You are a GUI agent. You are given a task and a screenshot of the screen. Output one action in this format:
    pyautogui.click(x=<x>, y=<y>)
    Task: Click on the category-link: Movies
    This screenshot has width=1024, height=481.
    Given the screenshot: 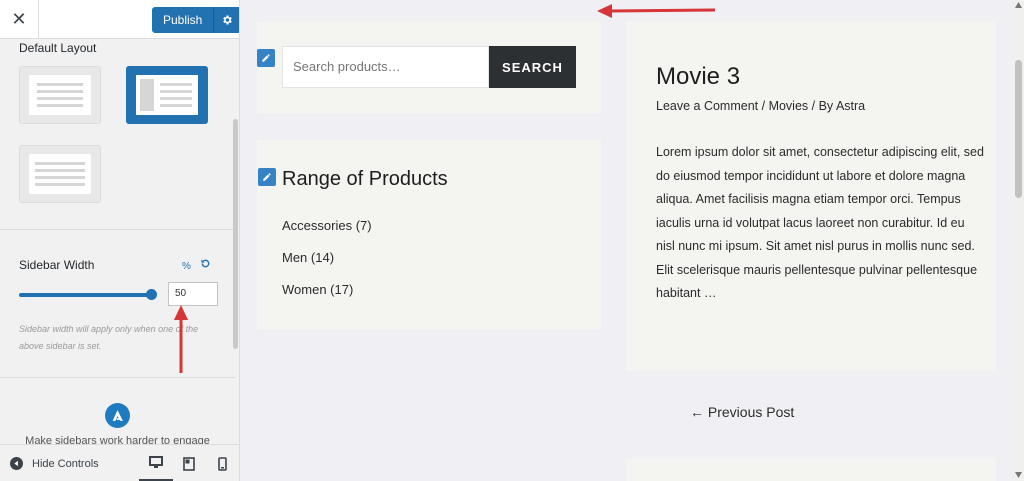 What is the action you would take?
    pyautogui.click(x=789, y=106)
    